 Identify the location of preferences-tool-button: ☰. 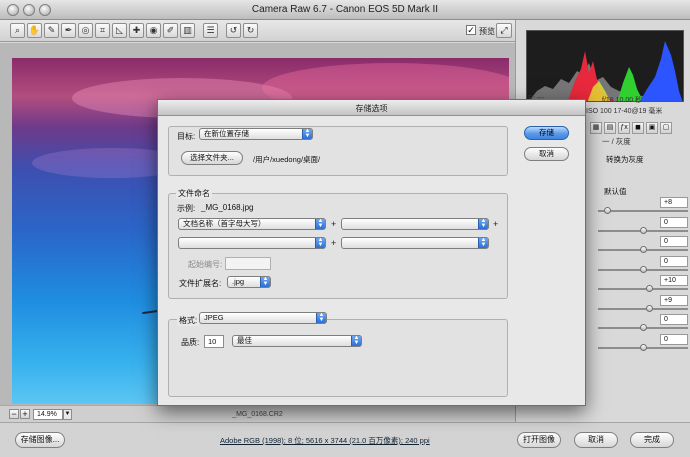
(210, 30).